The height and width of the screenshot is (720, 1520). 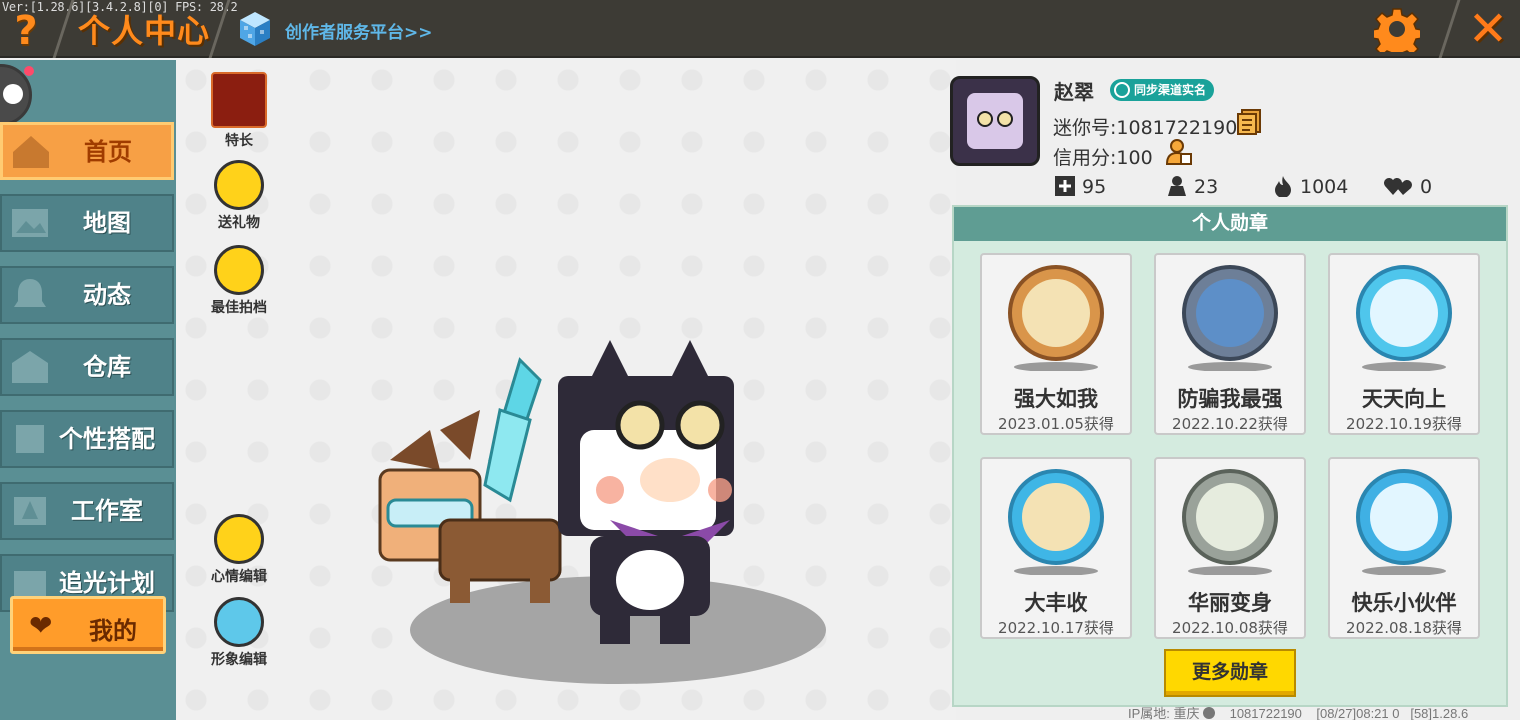 I want to click on medal-card: 快乐小伙伴 2022.08.18获得, so click(x=1404, y=548).